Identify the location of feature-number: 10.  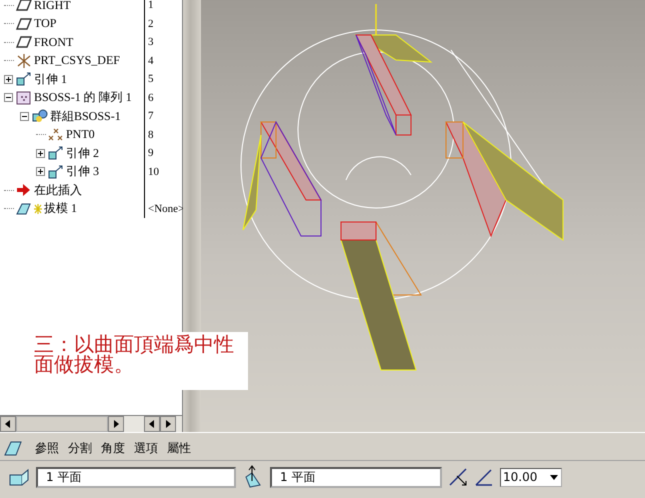
(153, 172).